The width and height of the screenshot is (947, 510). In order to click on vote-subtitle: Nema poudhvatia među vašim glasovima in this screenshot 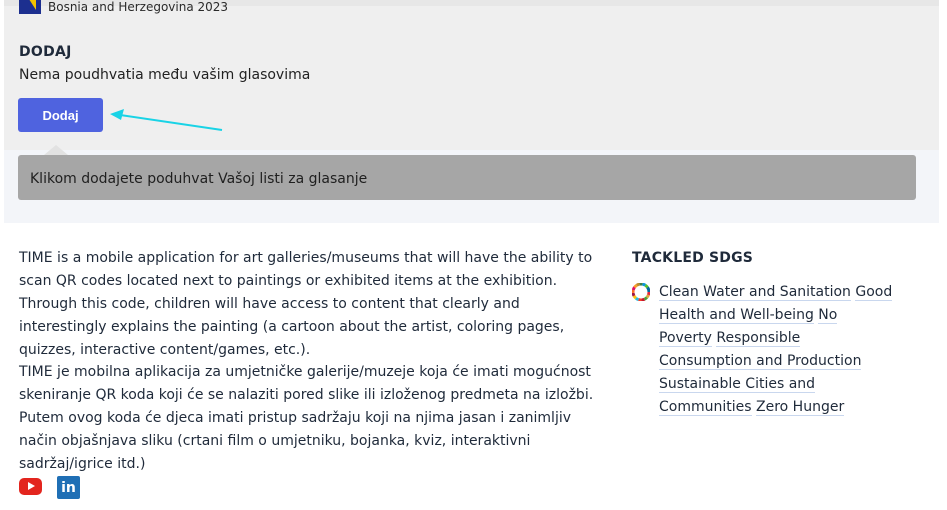, I will do `click(165, 75)`.